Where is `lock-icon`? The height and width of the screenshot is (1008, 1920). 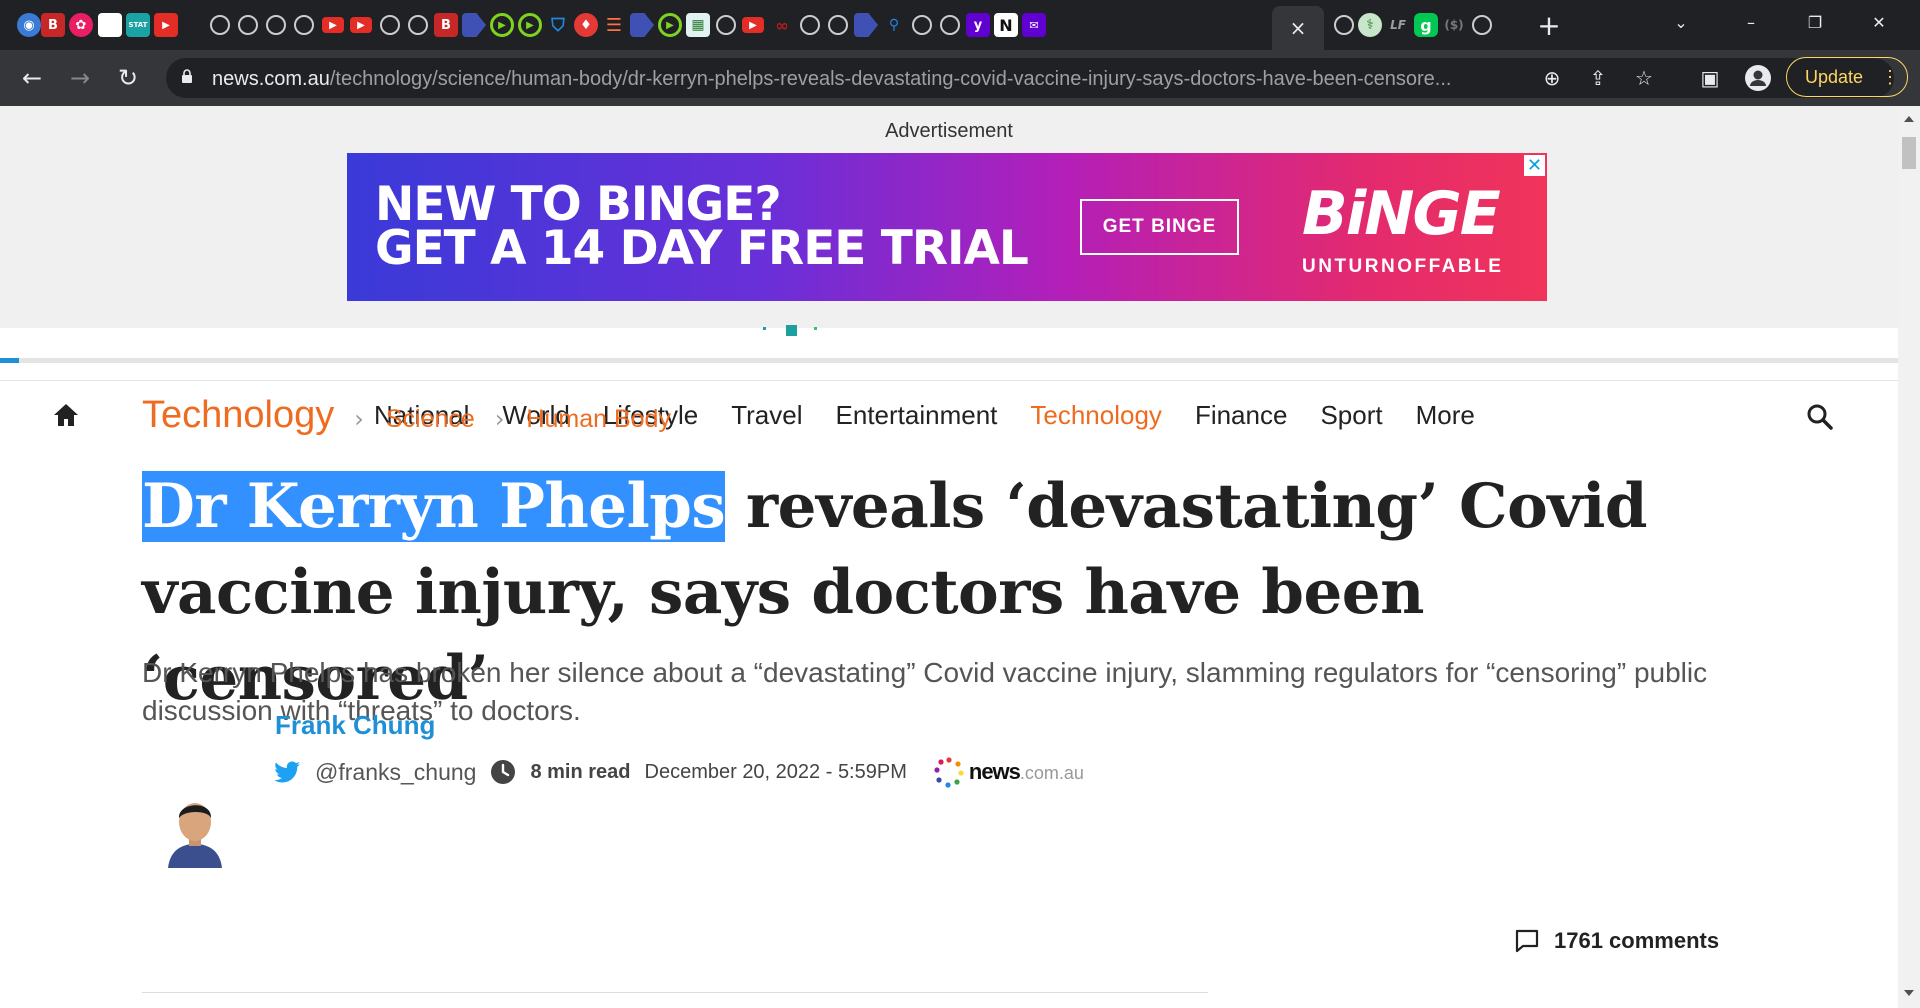
lock-icon is located at coordinates (187, 76).